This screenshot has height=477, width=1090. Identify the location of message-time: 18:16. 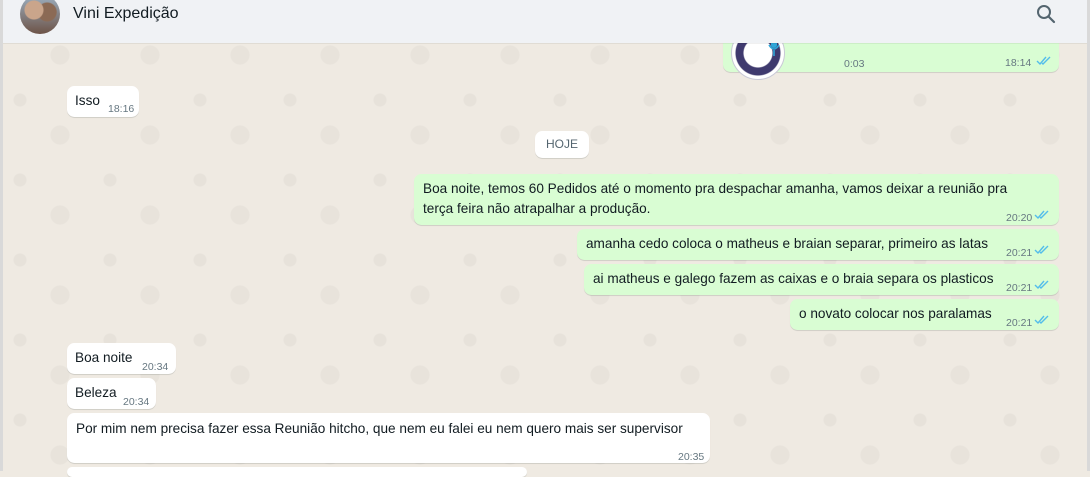
(121, 109).